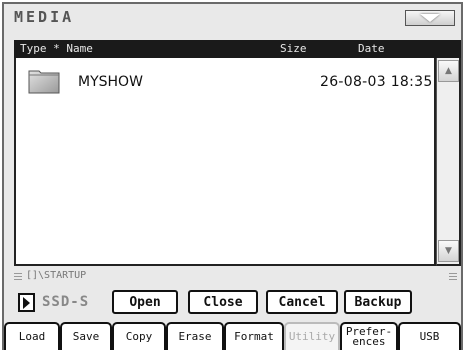 This screenshot has height=352, width=465. What do you see at coordinates (223, 302) in the screenshot?
I see `close-button: Close` at bounding box center [223, 302].